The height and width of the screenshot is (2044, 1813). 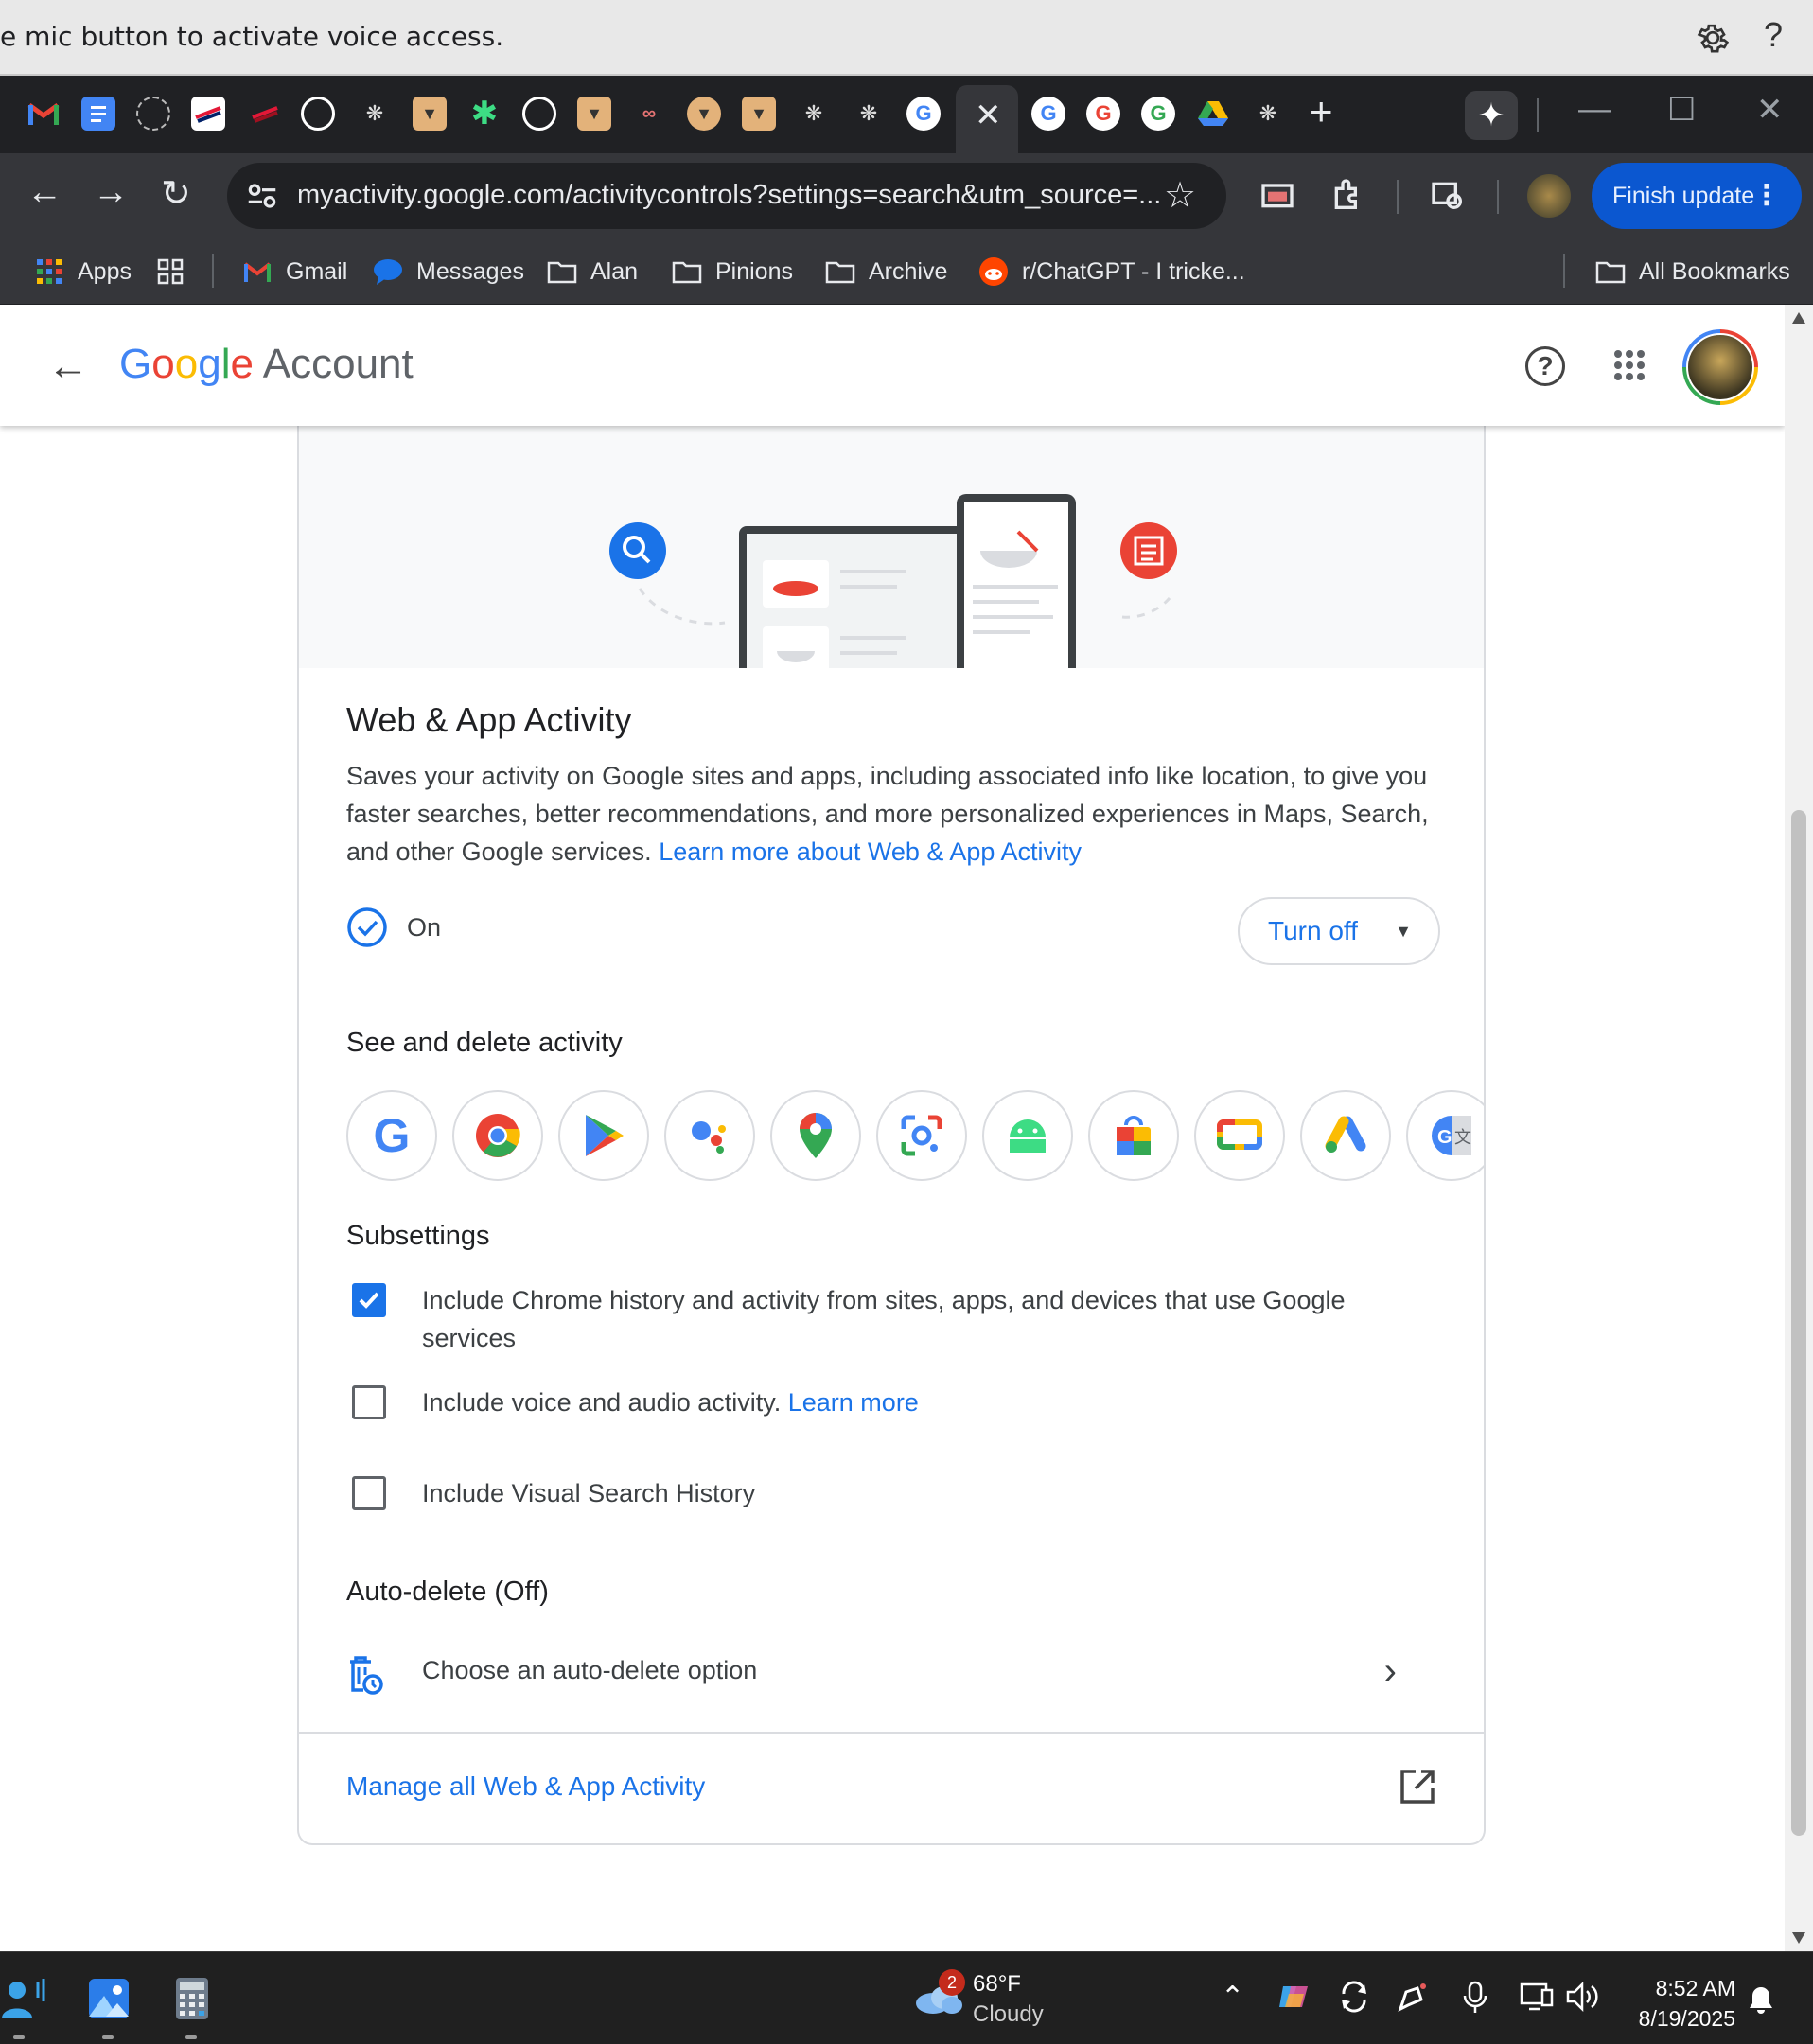 I want to click on maps-app, so click(x=816, y=1135).